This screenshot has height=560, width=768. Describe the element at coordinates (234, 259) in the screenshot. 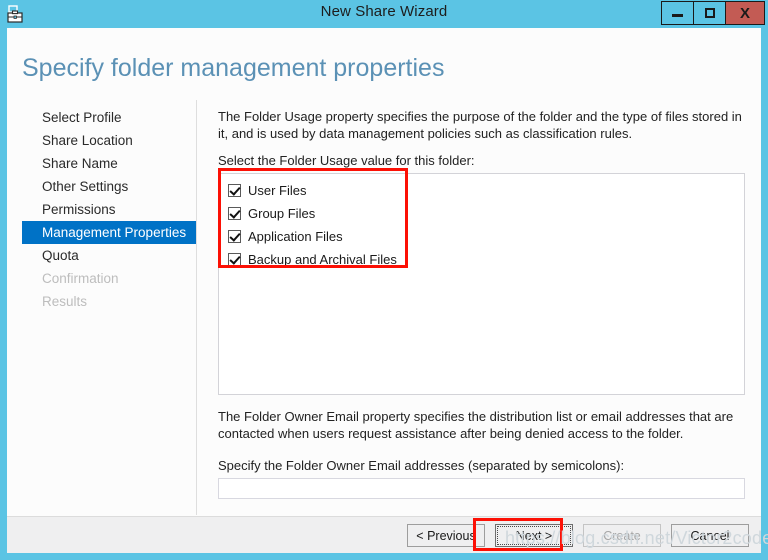

I see `checkbox-backup-and-archival-files` at that location.